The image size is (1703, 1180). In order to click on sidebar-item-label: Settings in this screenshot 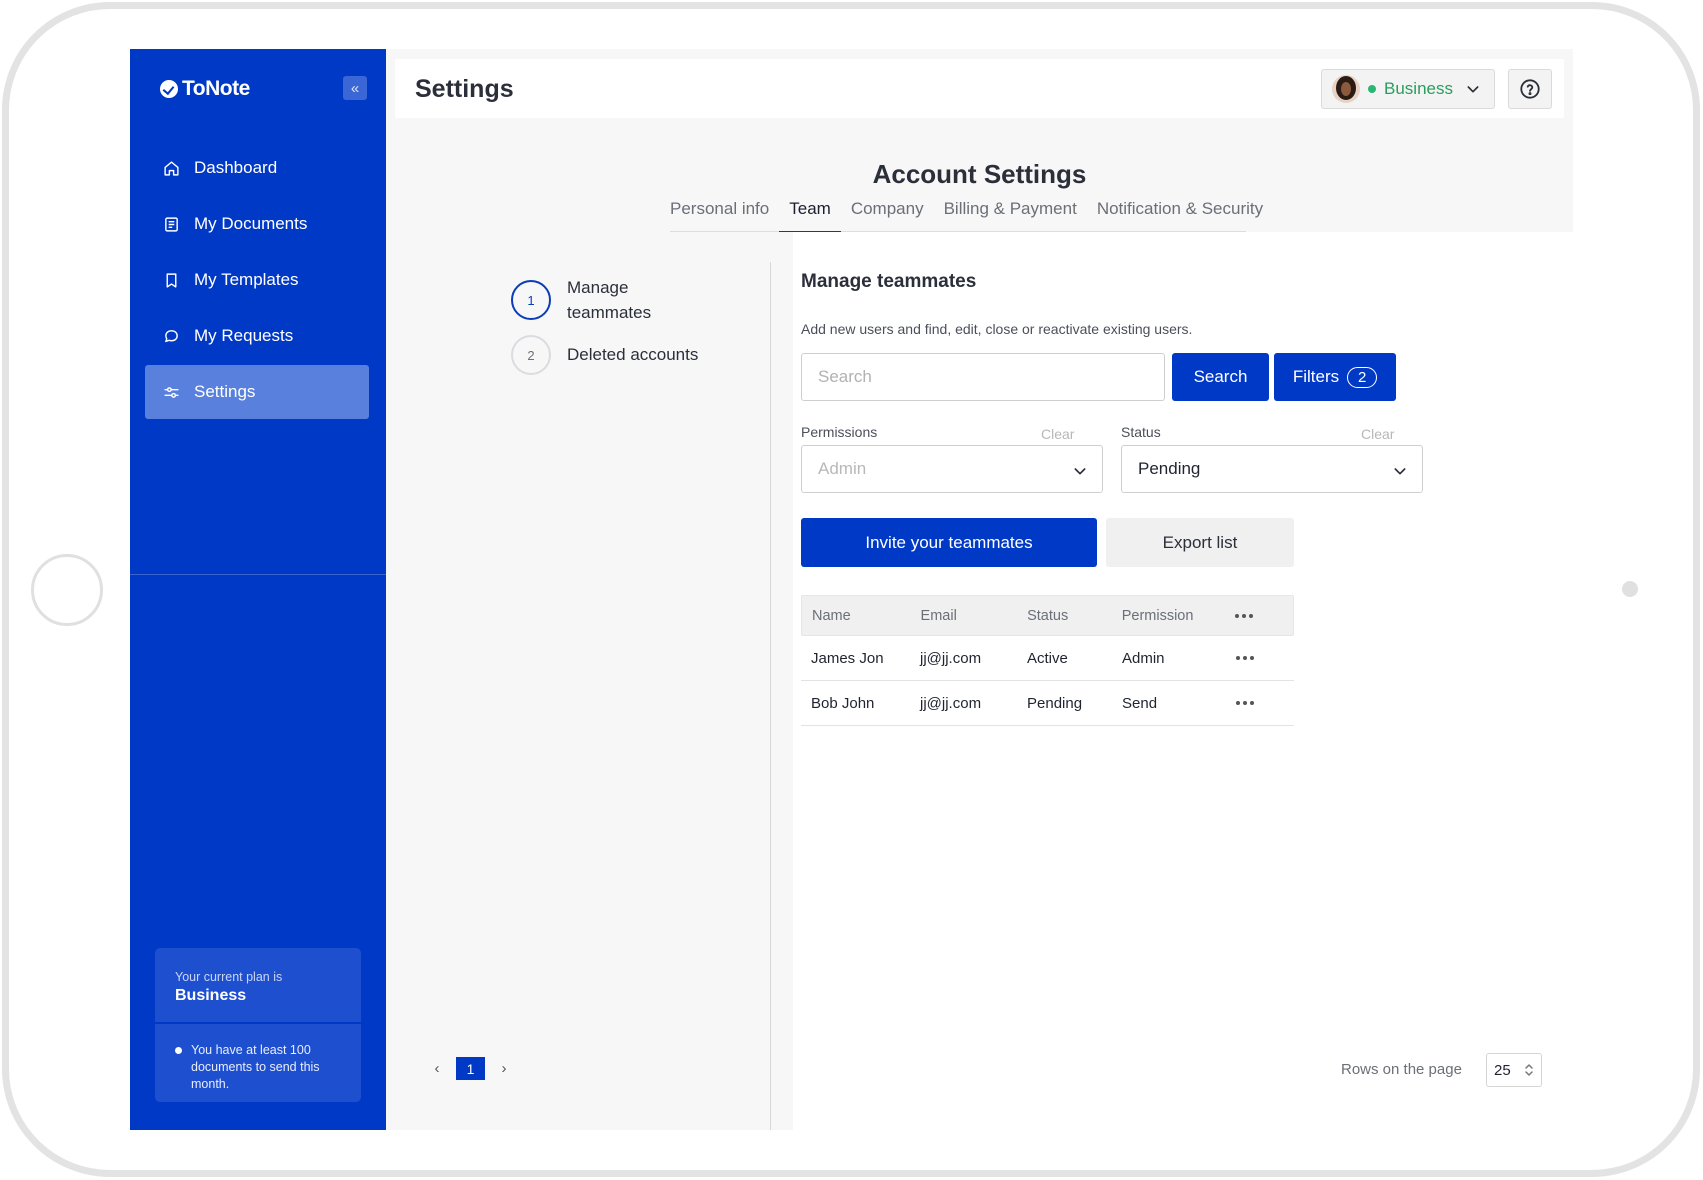, I will do `click(225, 391)`.